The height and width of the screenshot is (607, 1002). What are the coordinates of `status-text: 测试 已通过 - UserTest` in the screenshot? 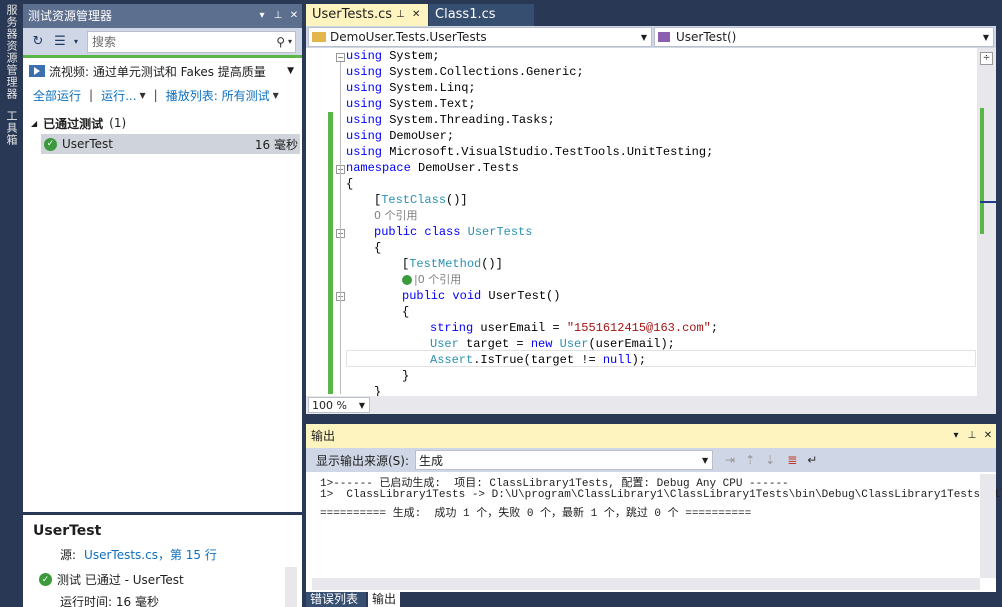 It's located at (120, 580).